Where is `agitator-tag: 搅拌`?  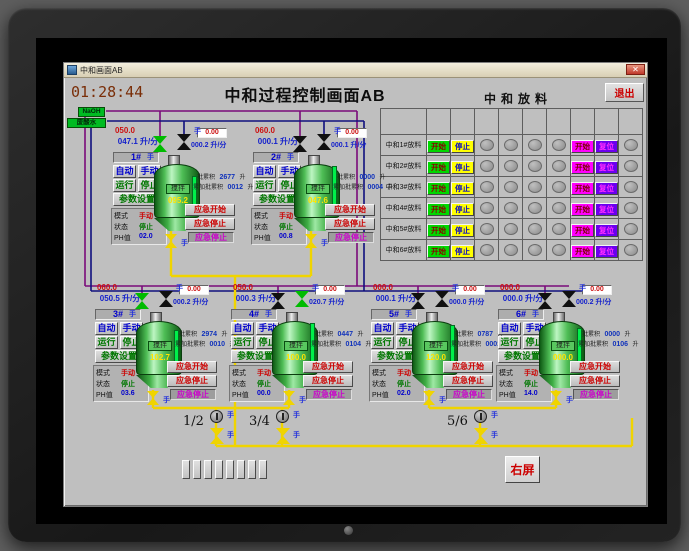 agitator-tag: 搅拌 is located at coordinates (436, 346).